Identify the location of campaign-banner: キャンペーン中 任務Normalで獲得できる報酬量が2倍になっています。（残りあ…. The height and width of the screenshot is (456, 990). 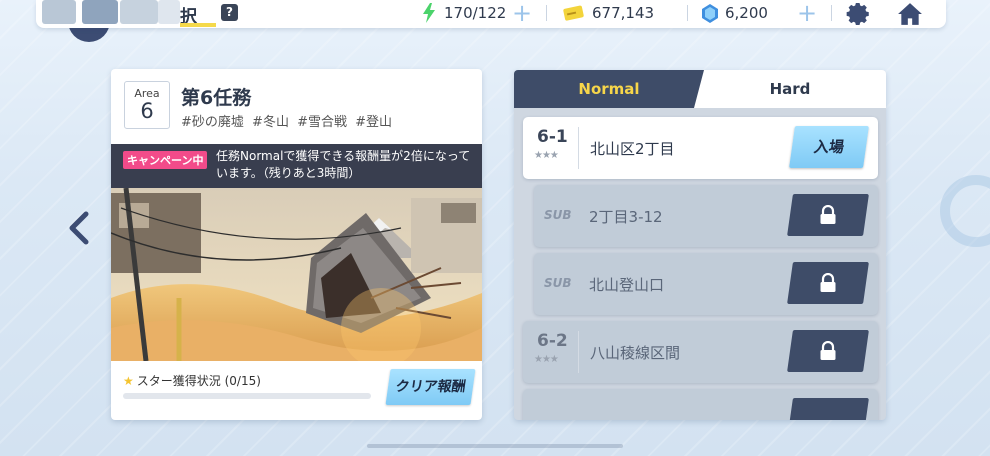
(296, 166).